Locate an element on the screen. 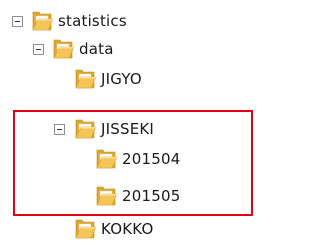 This screenshot has width=320, height=247. tree-item-label: JIGYO is located at coordinates (121, 79).